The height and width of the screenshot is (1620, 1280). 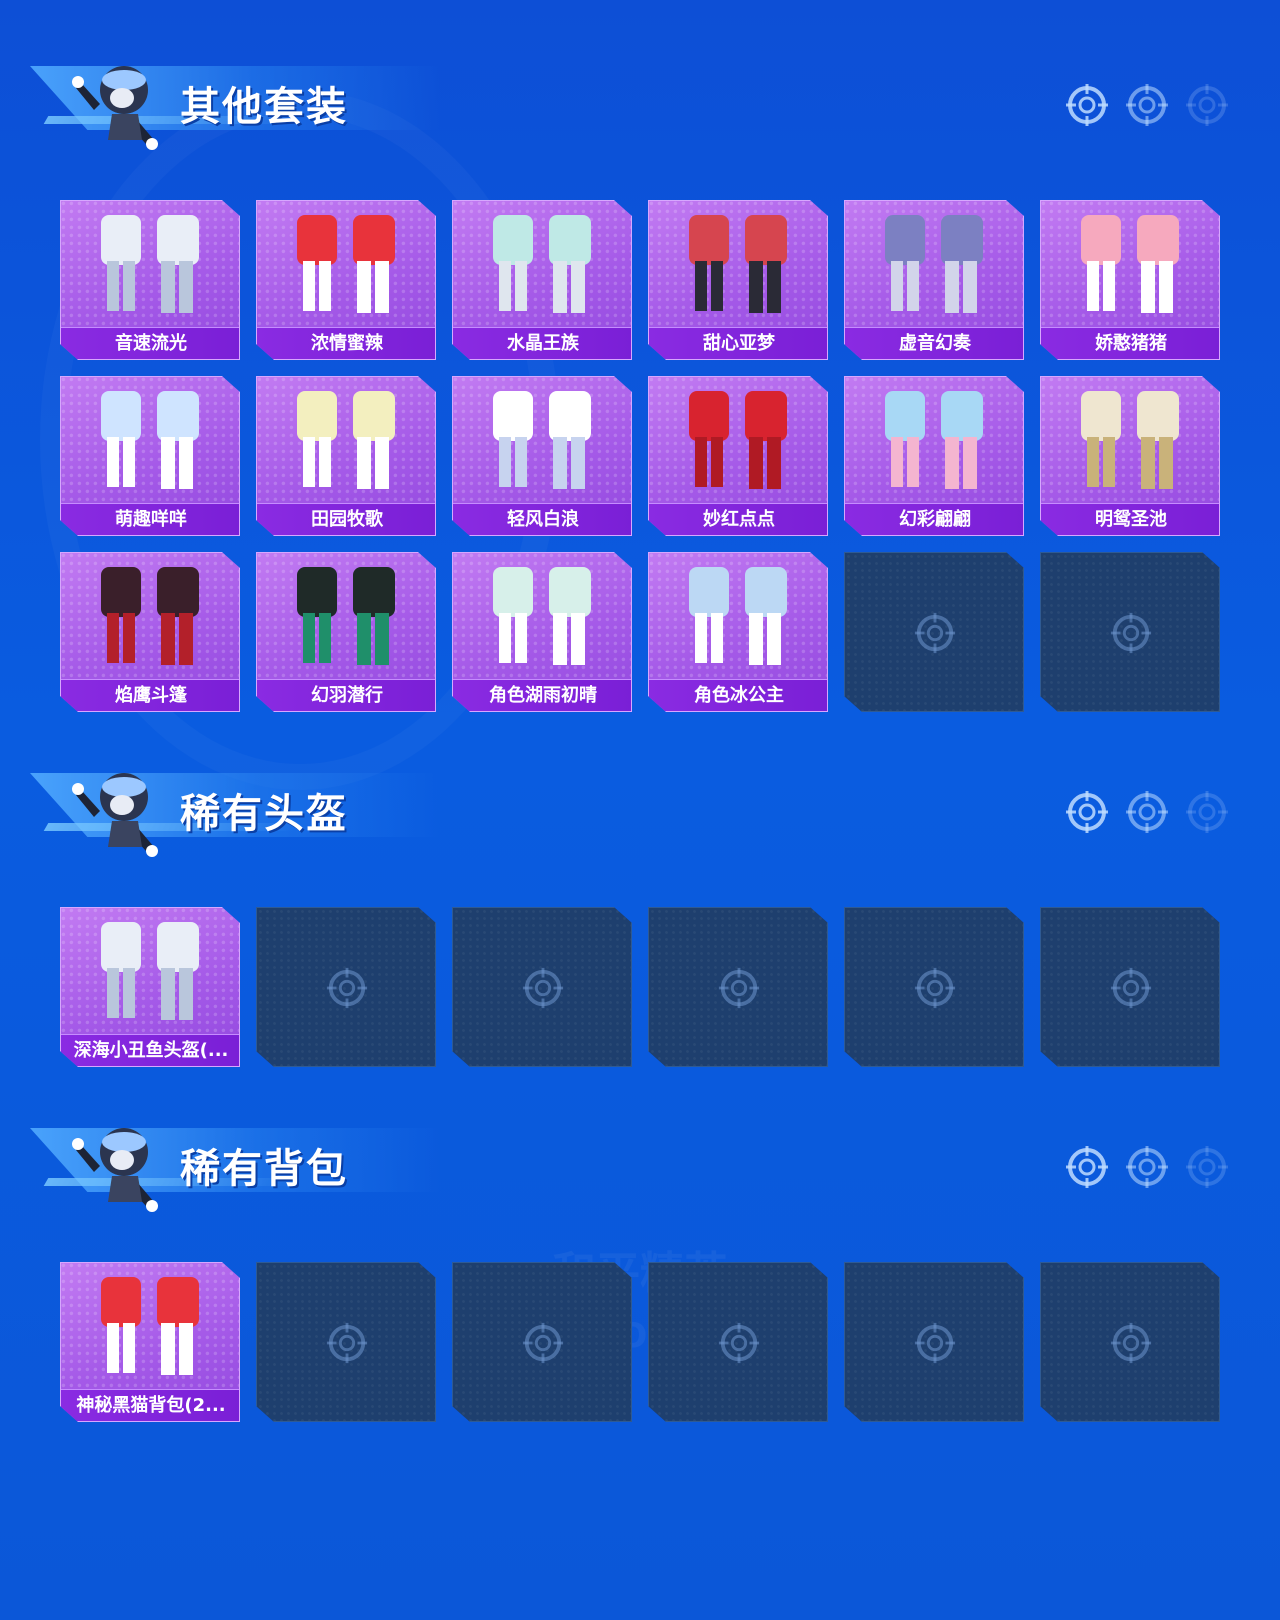 I want to click on item-name: 妙红点点, so click(x=738, y=519).